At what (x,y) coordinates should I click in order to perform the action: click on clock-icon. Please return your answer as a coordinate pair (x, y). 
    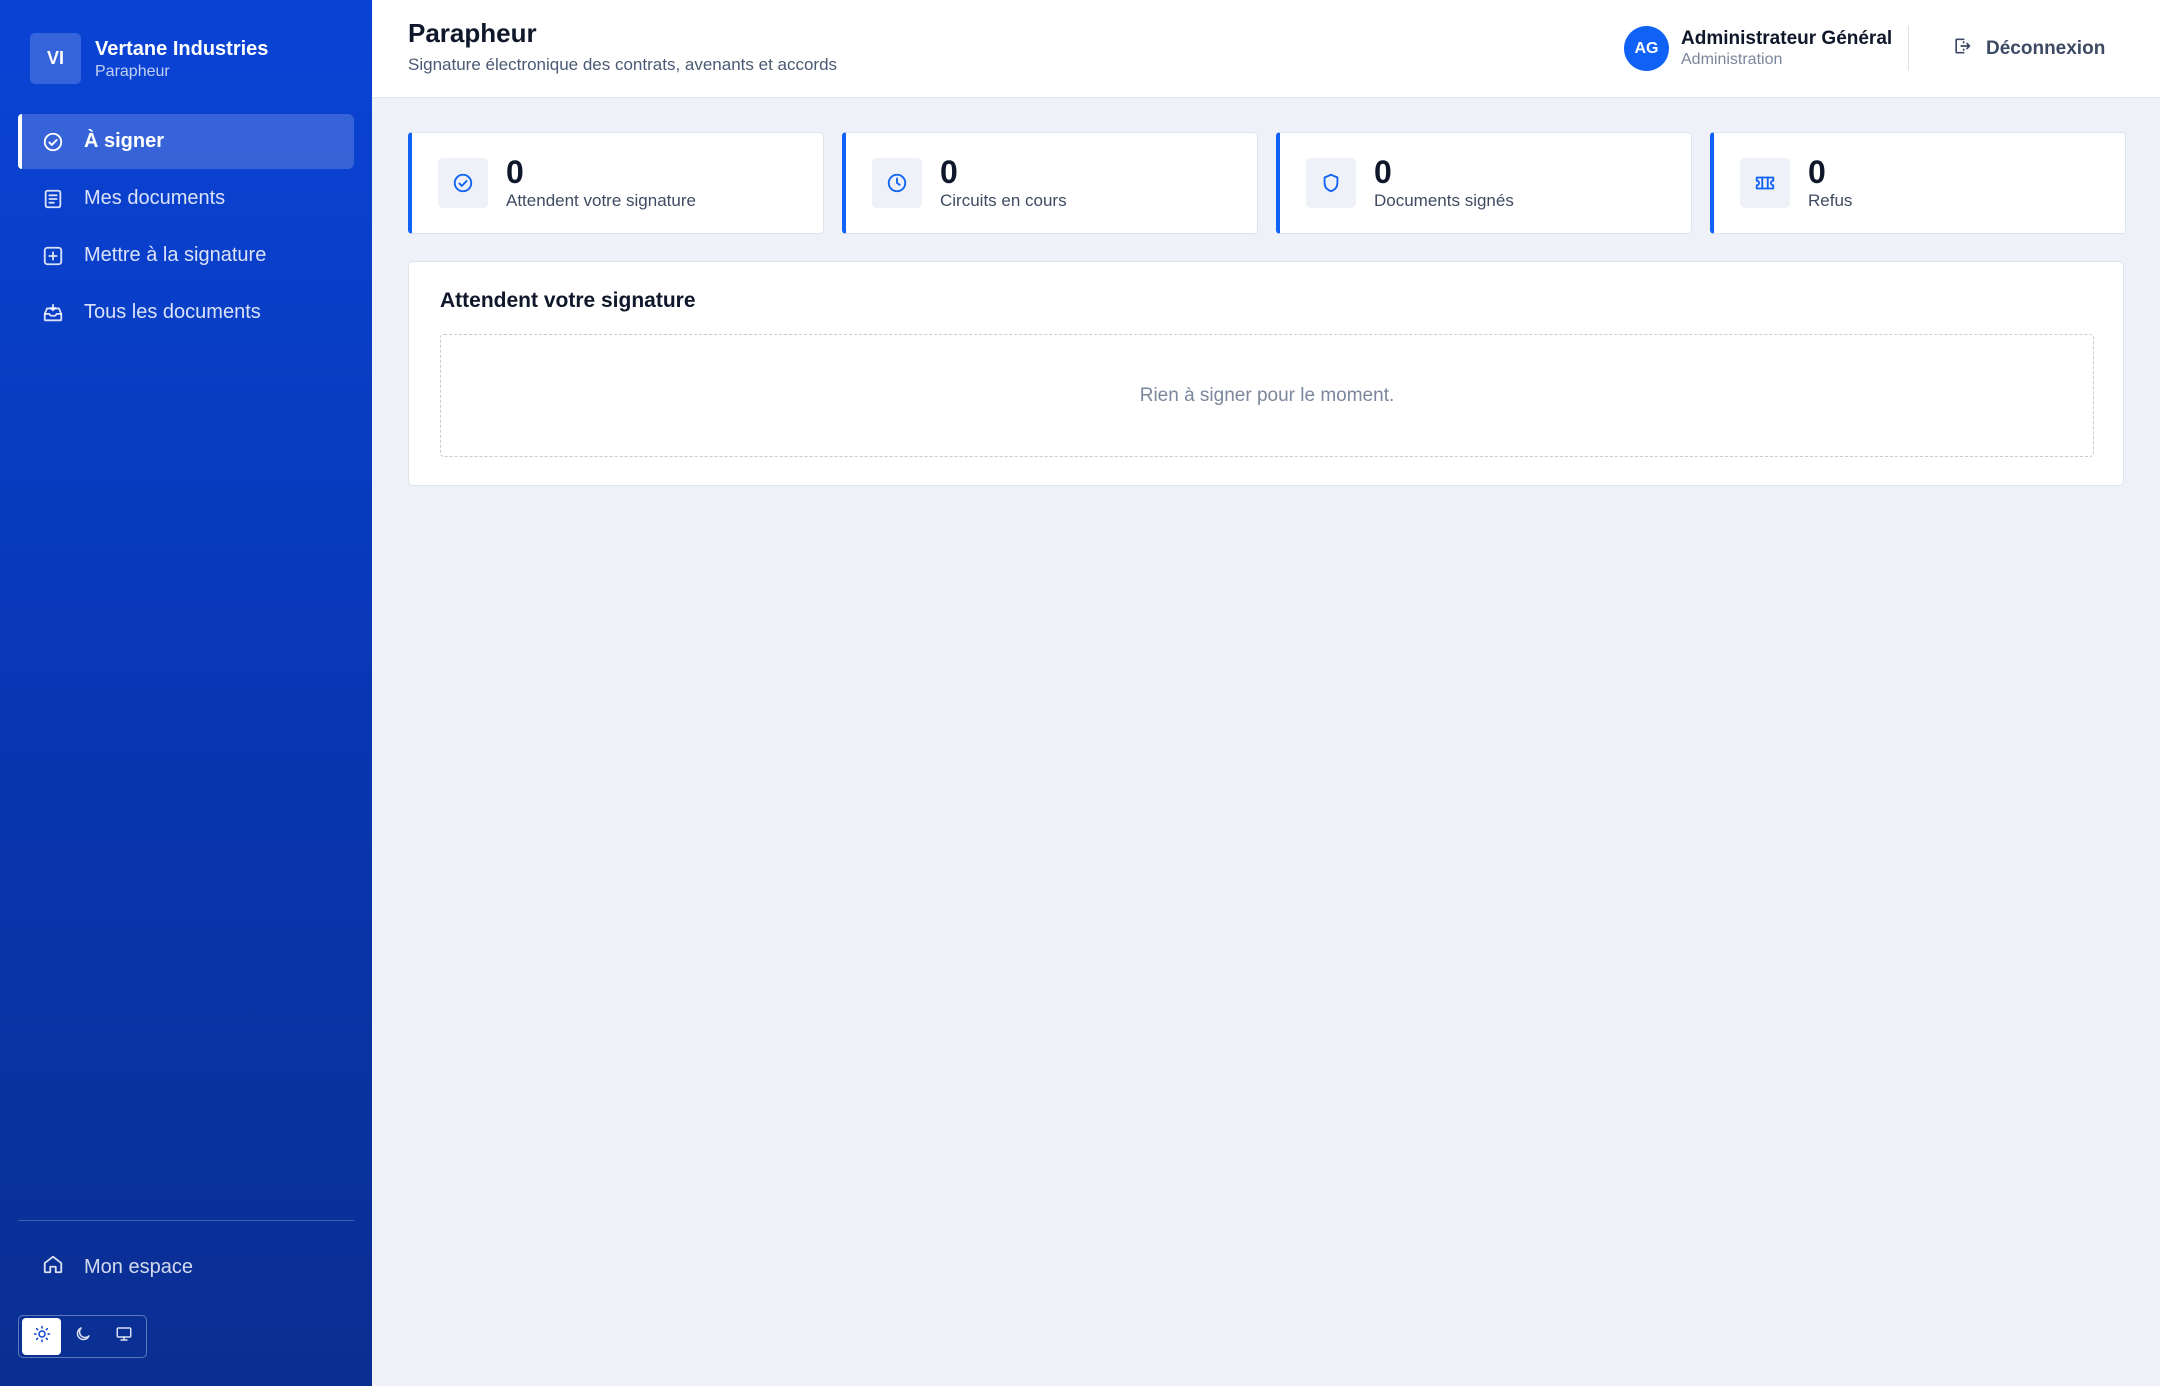
    Looking at the image, I should click on (897, 183).